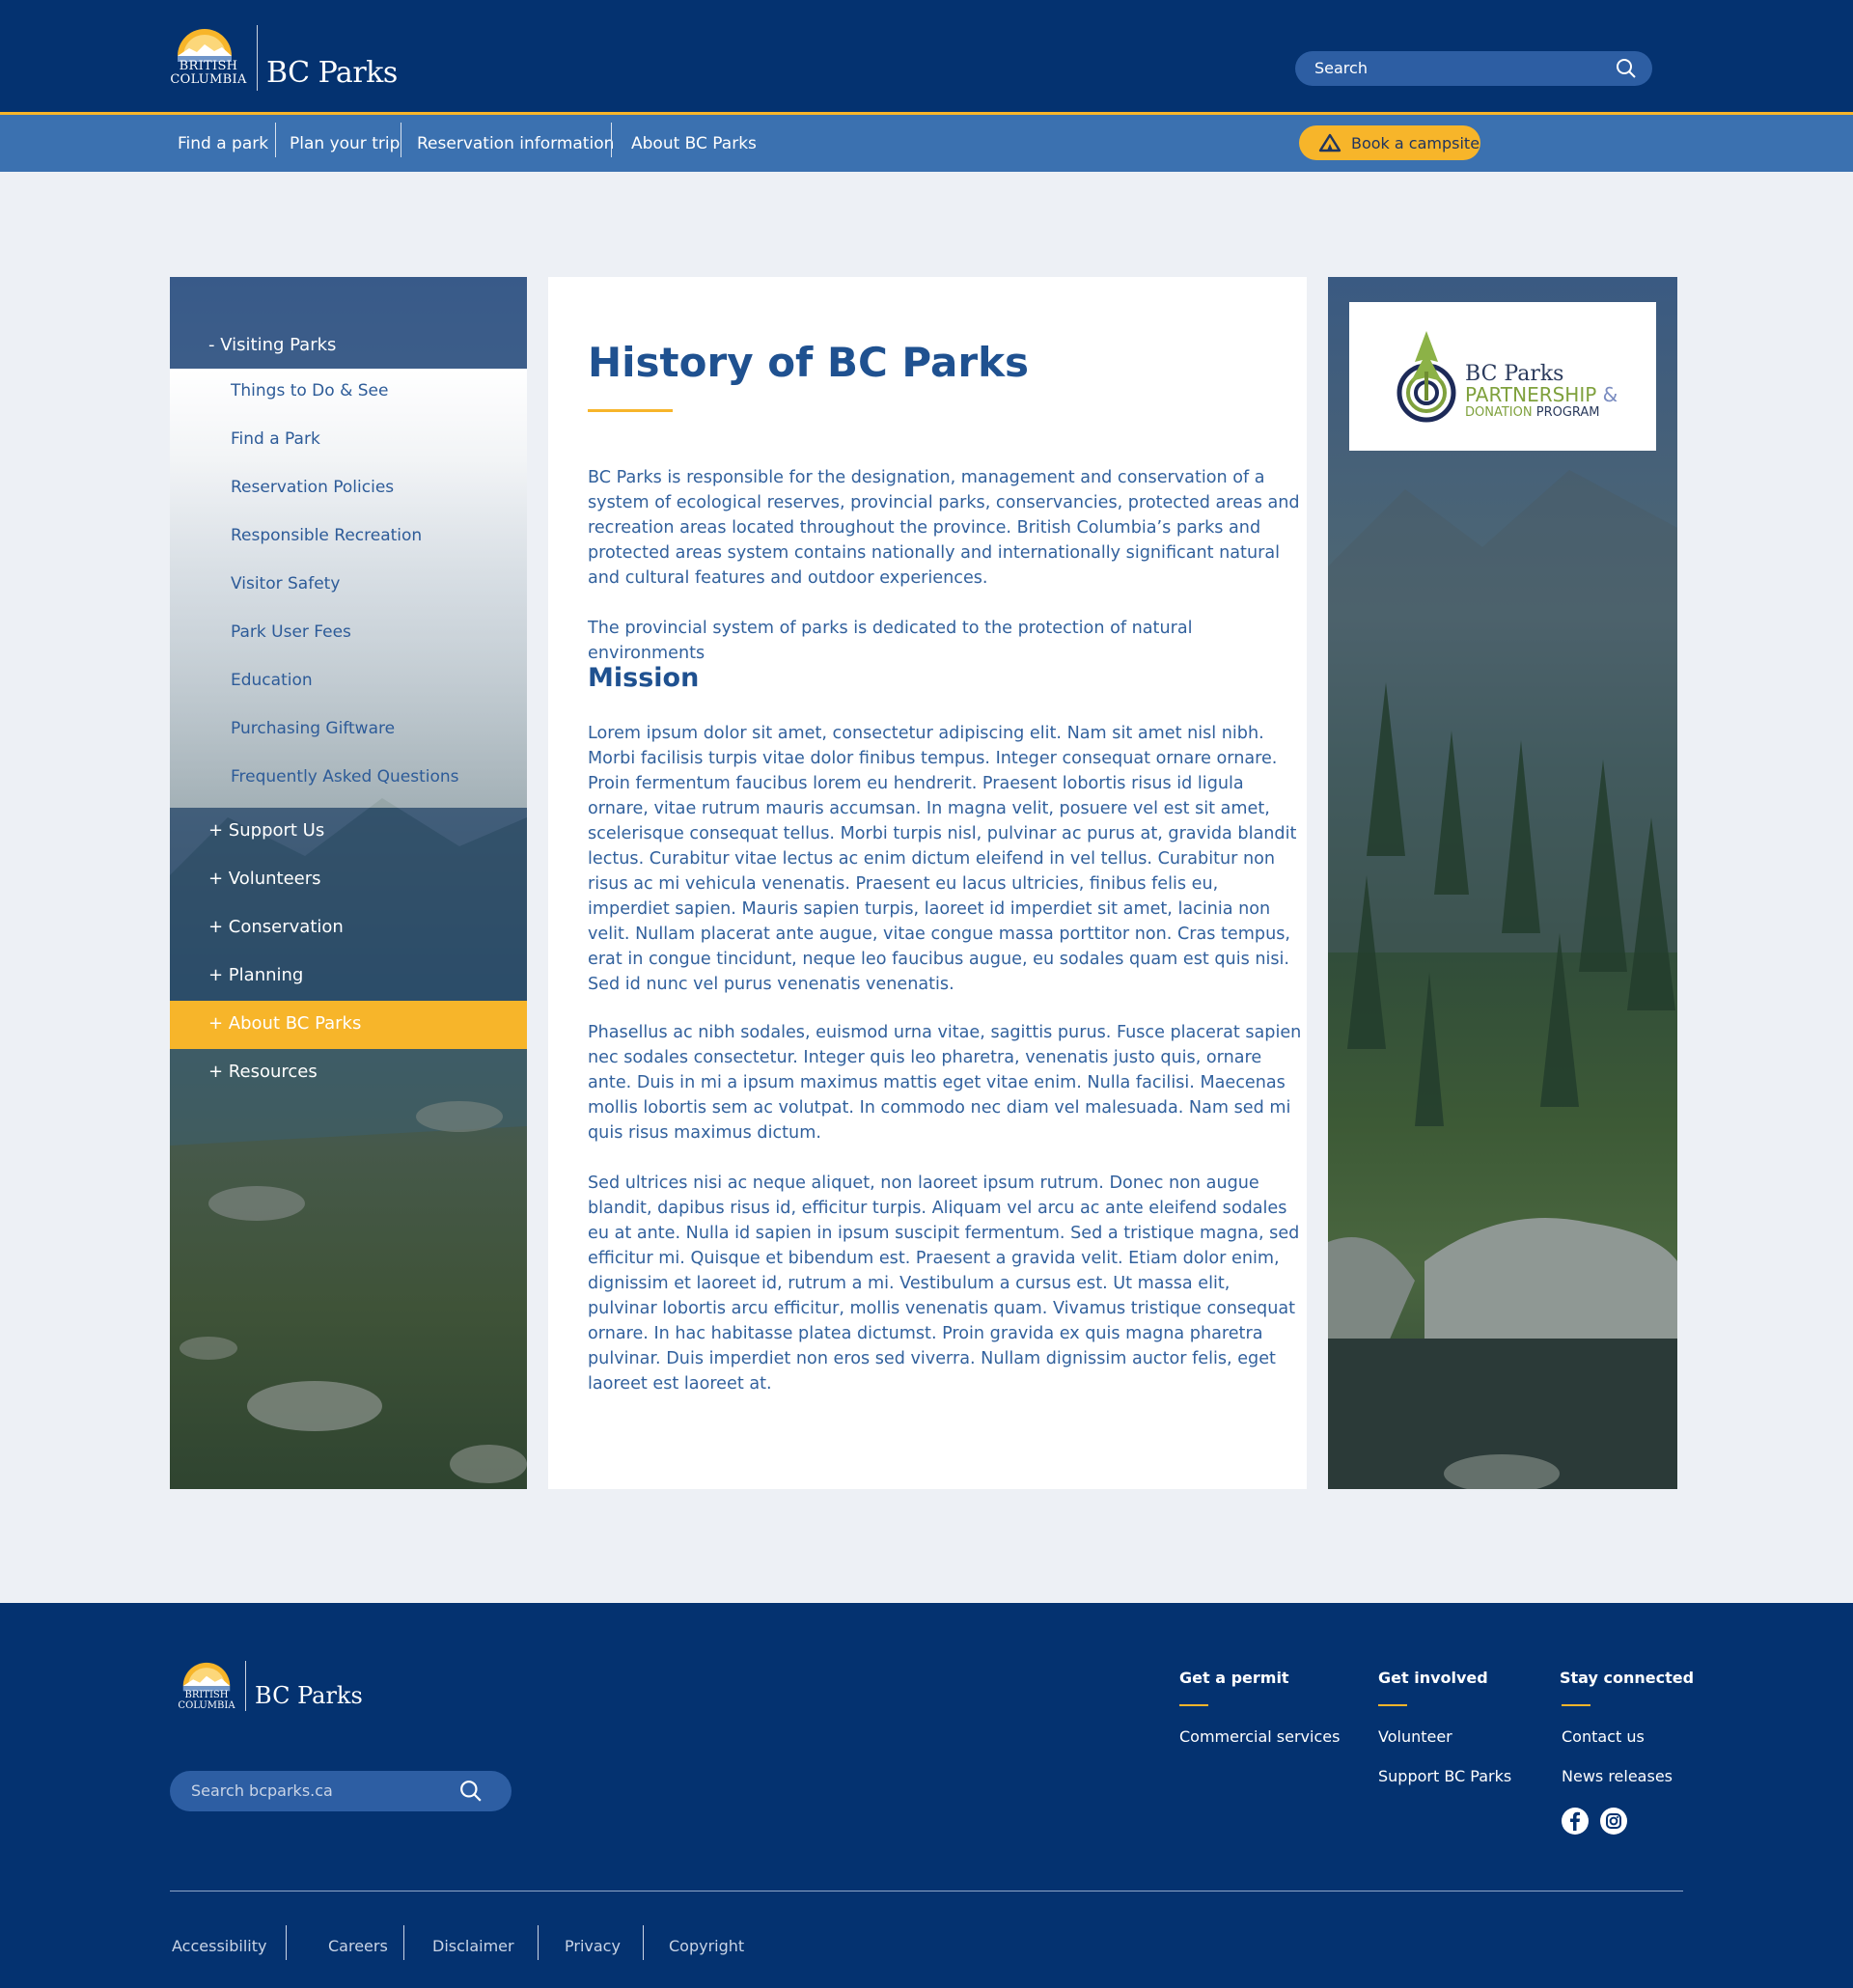 The height and width of the screenshot is (1988, 1853). What do you see at coordinates (1444, 1776) in the screenshot?
I see `footer-link-support-bc-parks: Support BC Parks` at bounding box center [1444, 1776].